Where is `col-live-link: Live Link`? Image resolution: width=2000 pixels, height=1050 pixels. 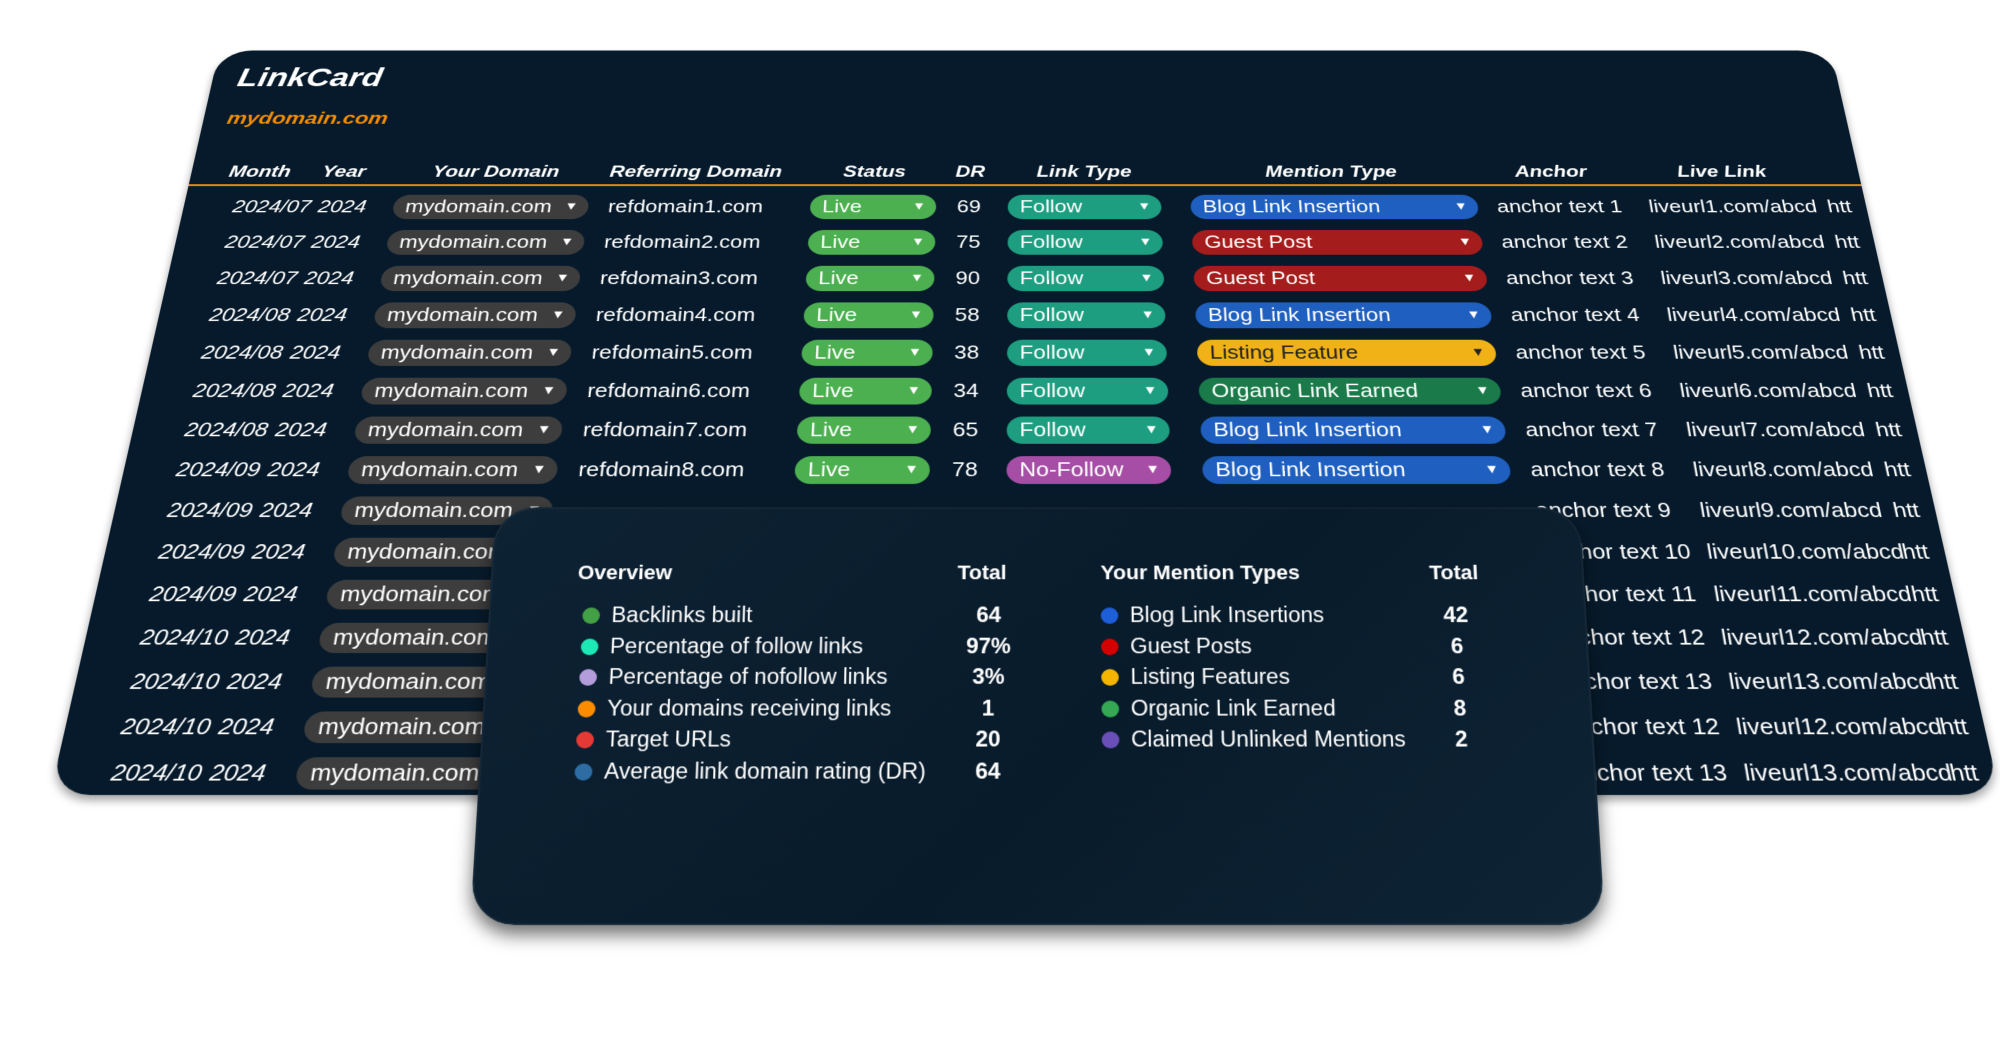
col-live-link: Live Link is located at coordinates (1722, 172).